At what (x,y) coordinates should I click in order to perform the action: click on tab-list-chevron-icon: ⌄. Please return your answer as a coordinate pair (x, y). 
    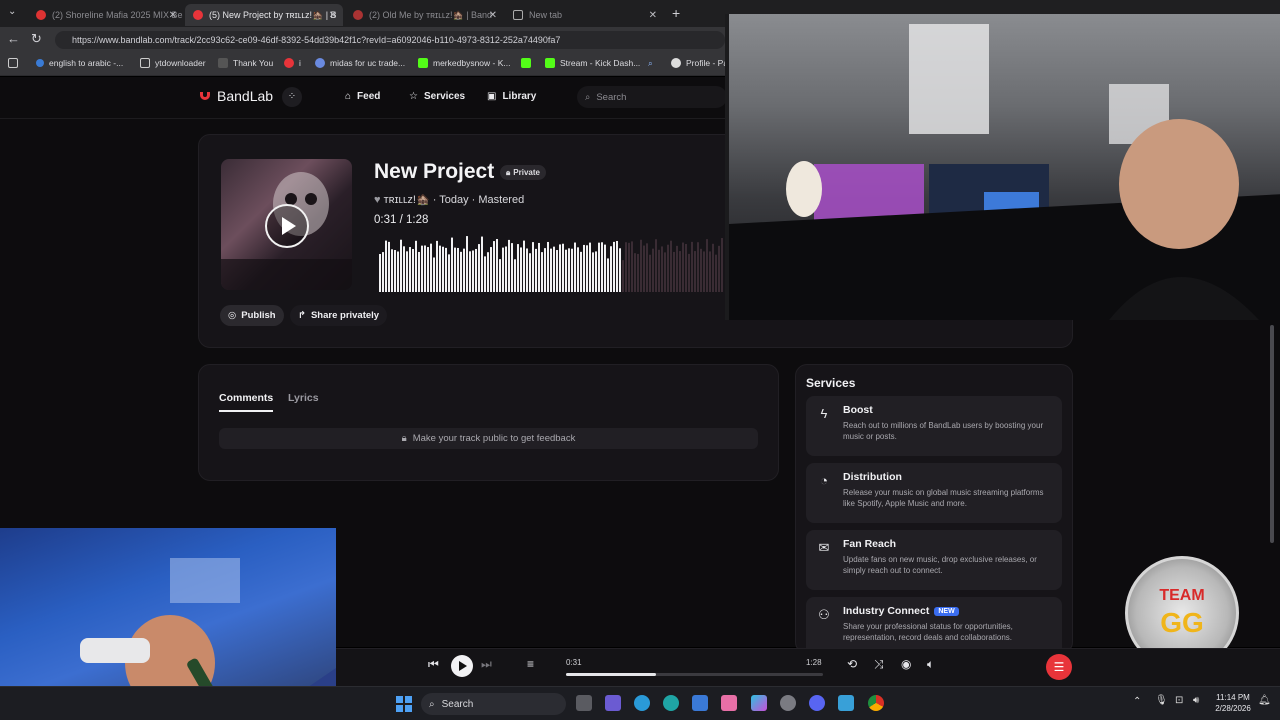
    Looking at the image, I should click on (12, 11).